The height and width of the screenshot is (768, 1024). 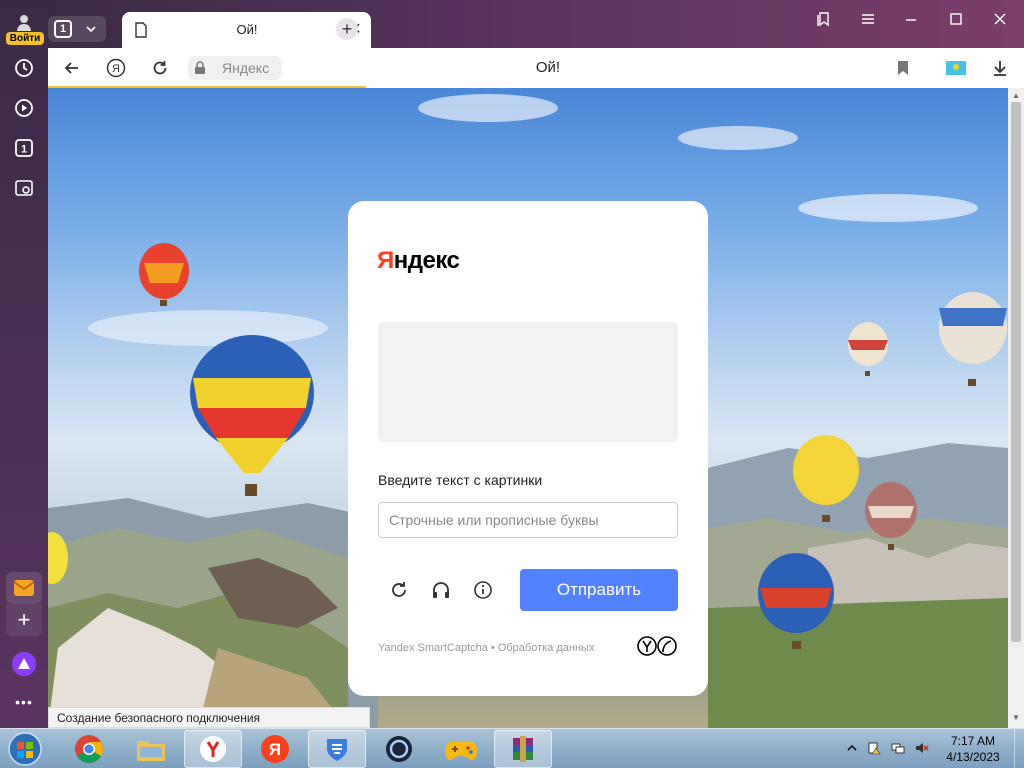 What do you see at coordinates (973, 749) in the screenshot?
I see `system-clock: 7:17 AM 4/13/2023` at bounding box center [973, 749].